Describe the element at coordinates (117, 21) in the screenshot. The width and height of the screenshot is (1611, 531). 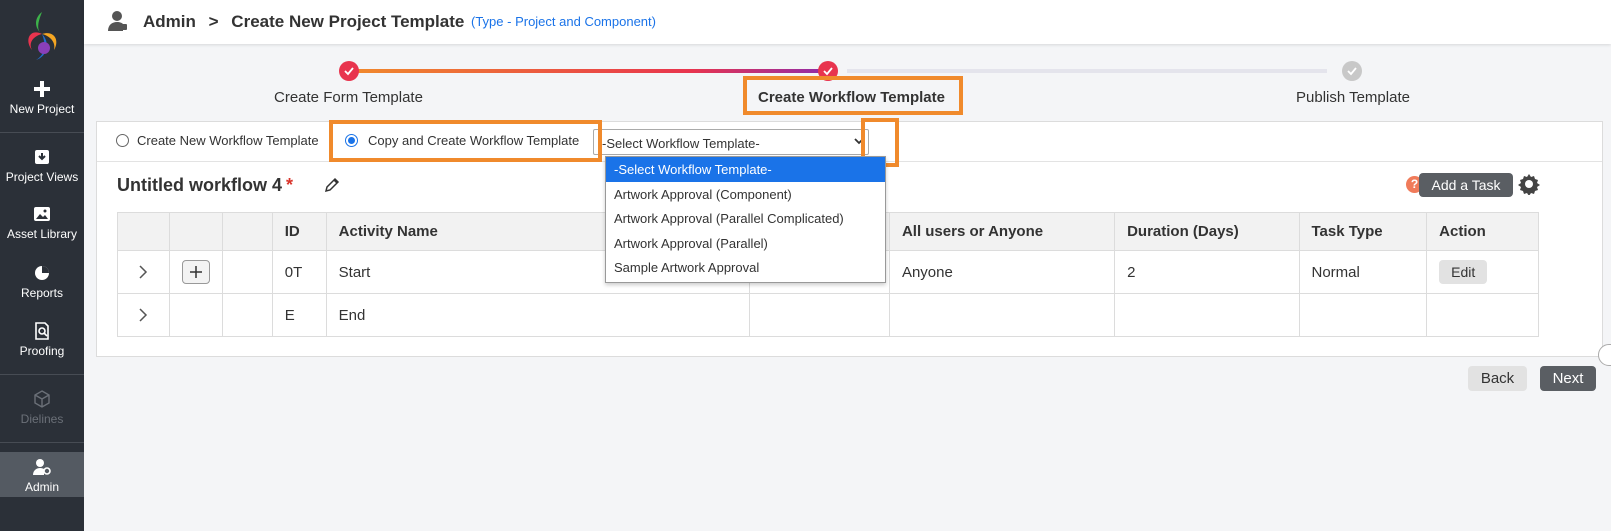
I see `admin-user-icon` at that location.